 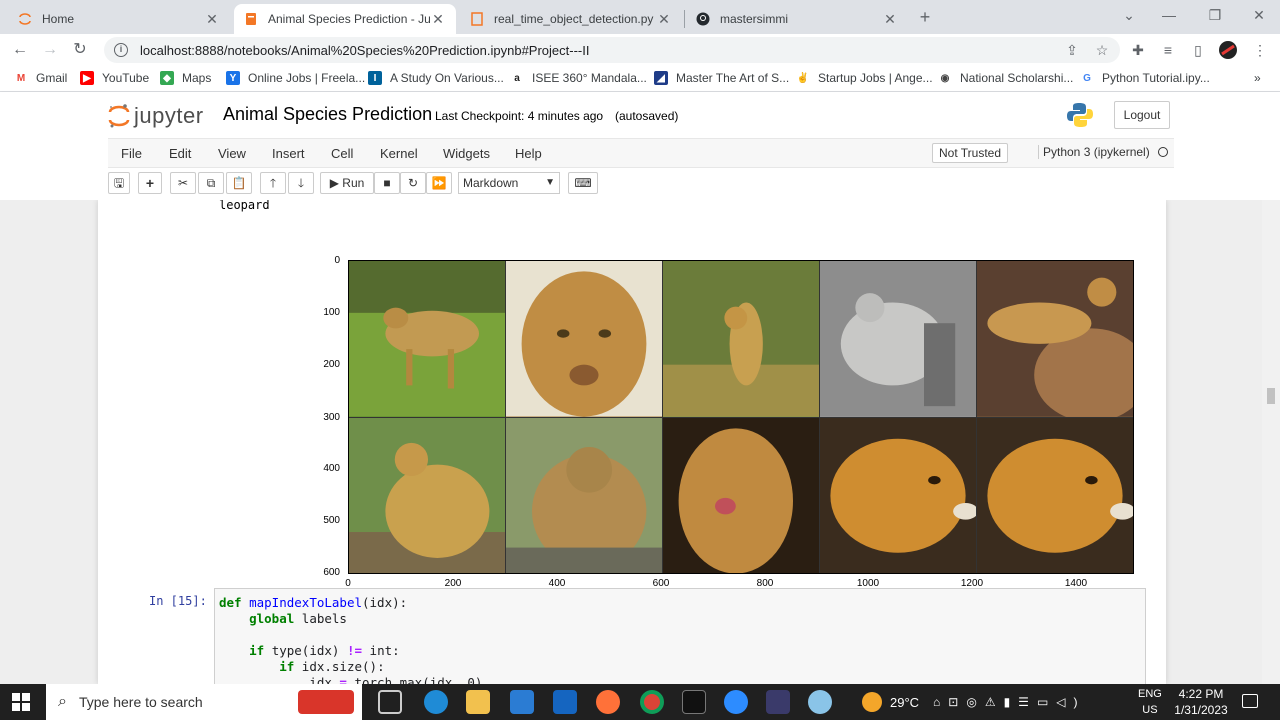 What do you see at coordinates (1080, 115) in the screenshot?
I see `python-icon` at bounding box center [1080, 115].